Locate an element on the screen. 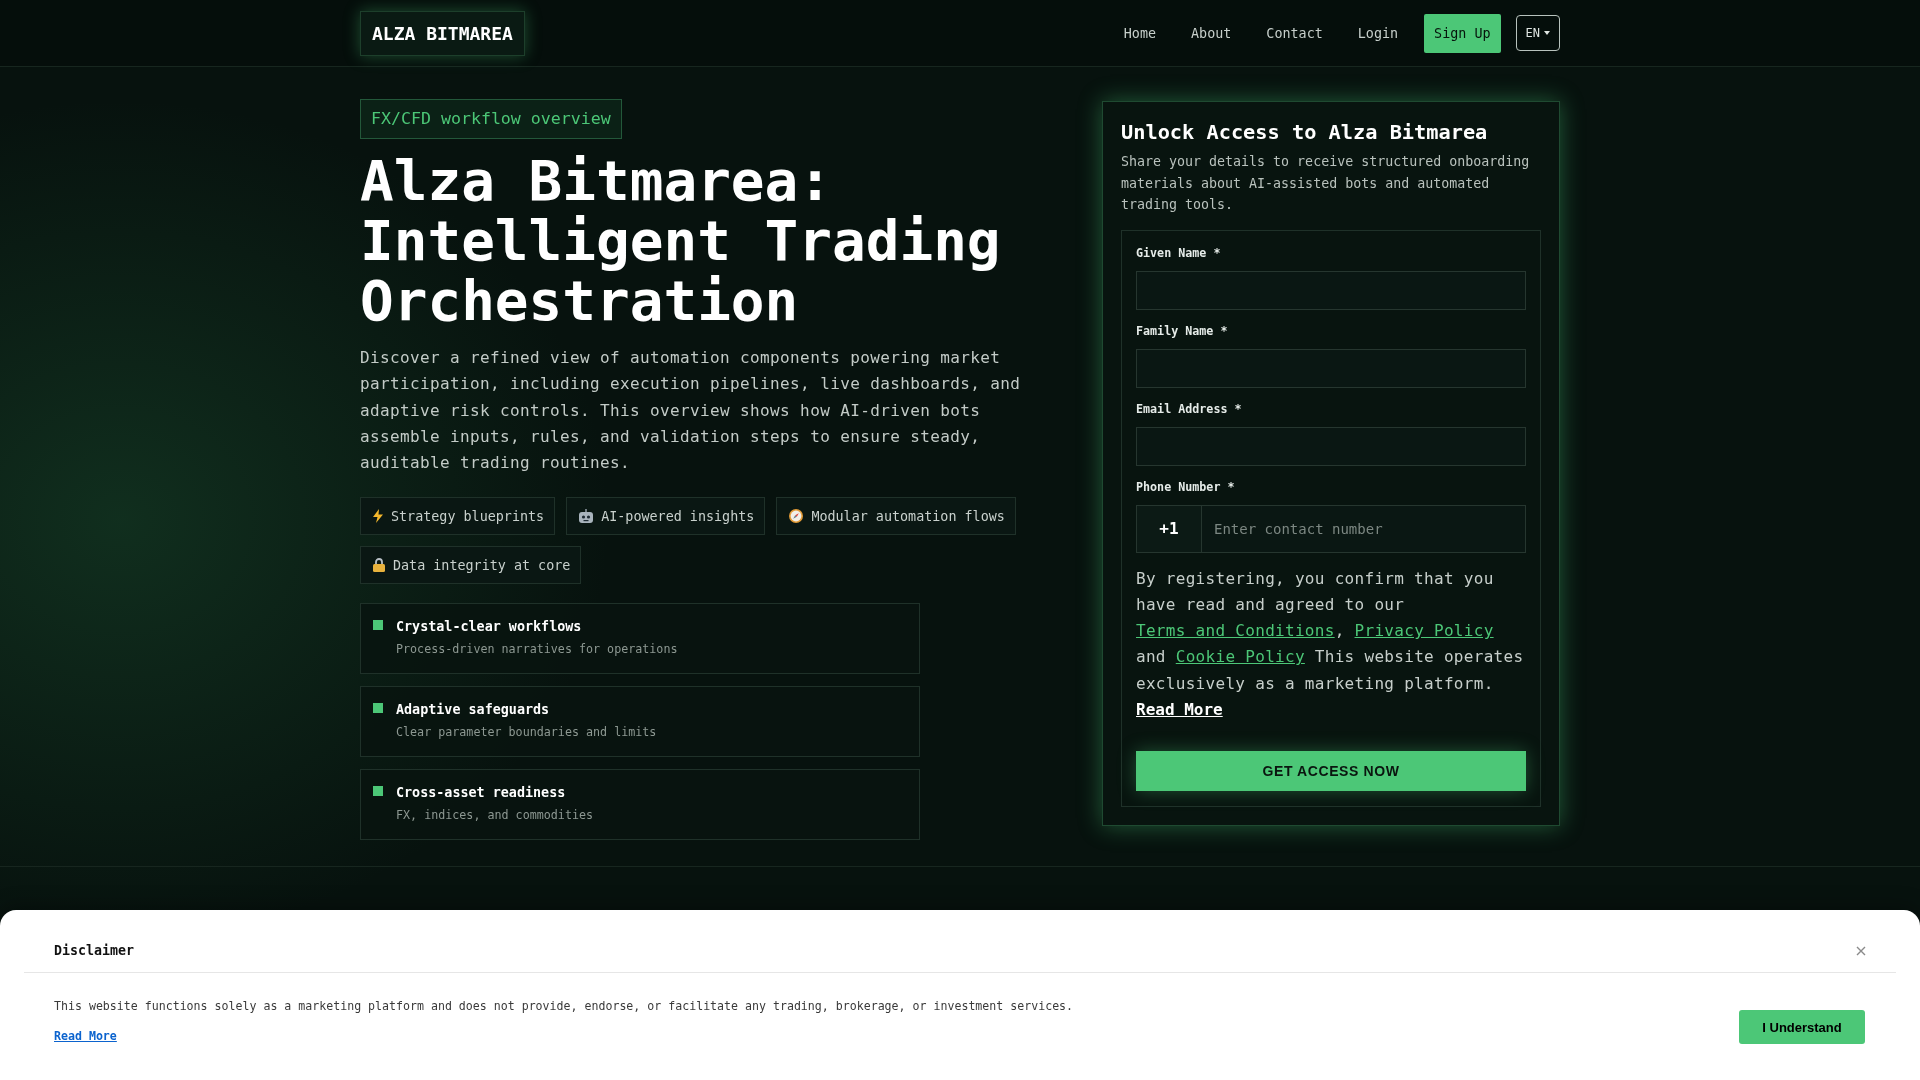 The width and height of the screenshot is (1920, 1080). form-subtitle: Share your details to receive structured onboarding materials about AI-assisted bots and automated trading tools. is located at coordinates (1326, 183).